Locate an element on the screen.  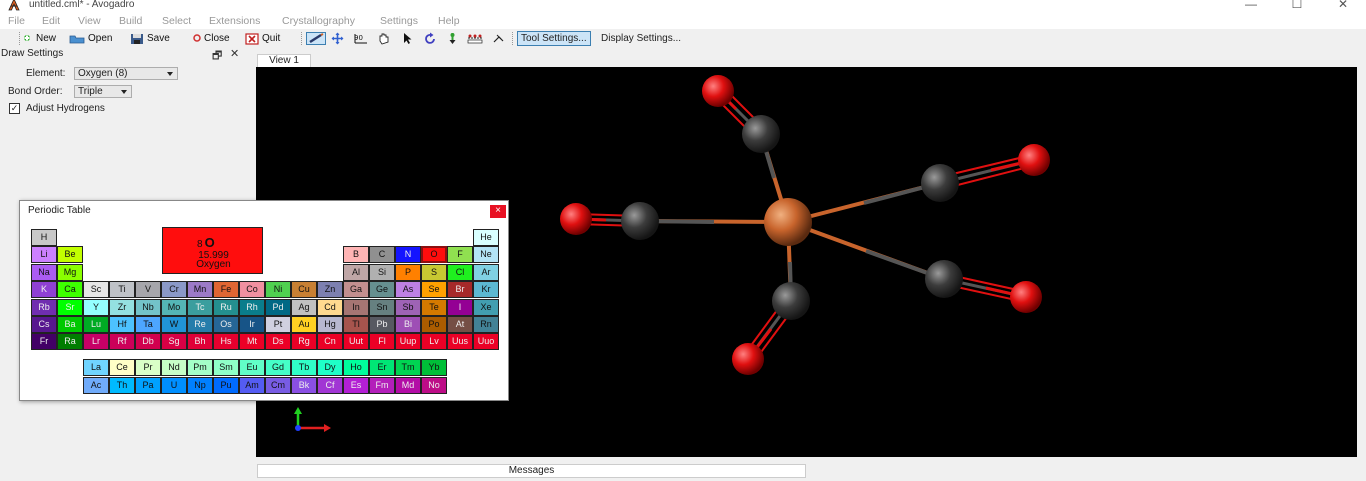
element-cell-ir: Ir is located at coordinates (252, 324).